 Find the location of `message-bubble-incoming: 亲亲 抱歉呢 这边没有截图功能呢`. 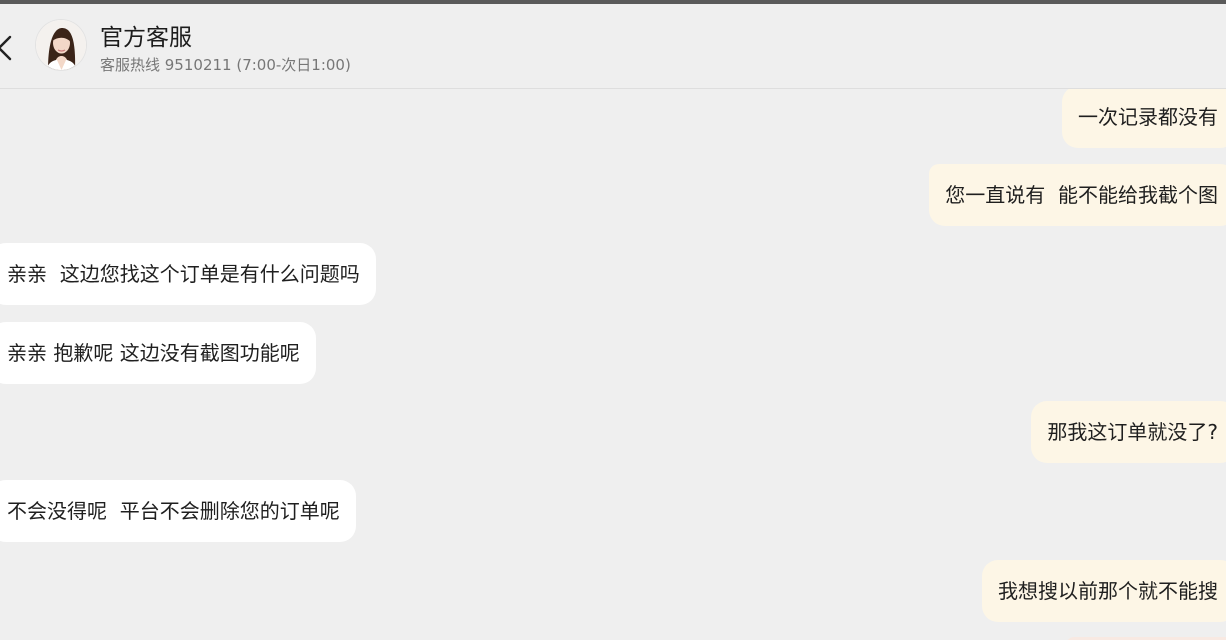

message-bubble-incoming: 亲亲 抱歉呢 这边没有截图功能呢 is located at coordinates (158, 353).